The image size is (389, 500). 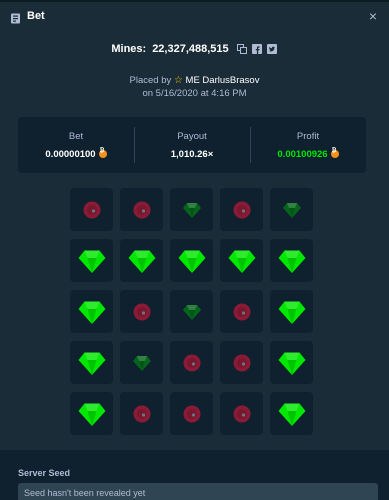 What do you see at coordinates (15, 17) in the screenshot?
I see `bet-ticket-icon` at bounding box center [15, 17].